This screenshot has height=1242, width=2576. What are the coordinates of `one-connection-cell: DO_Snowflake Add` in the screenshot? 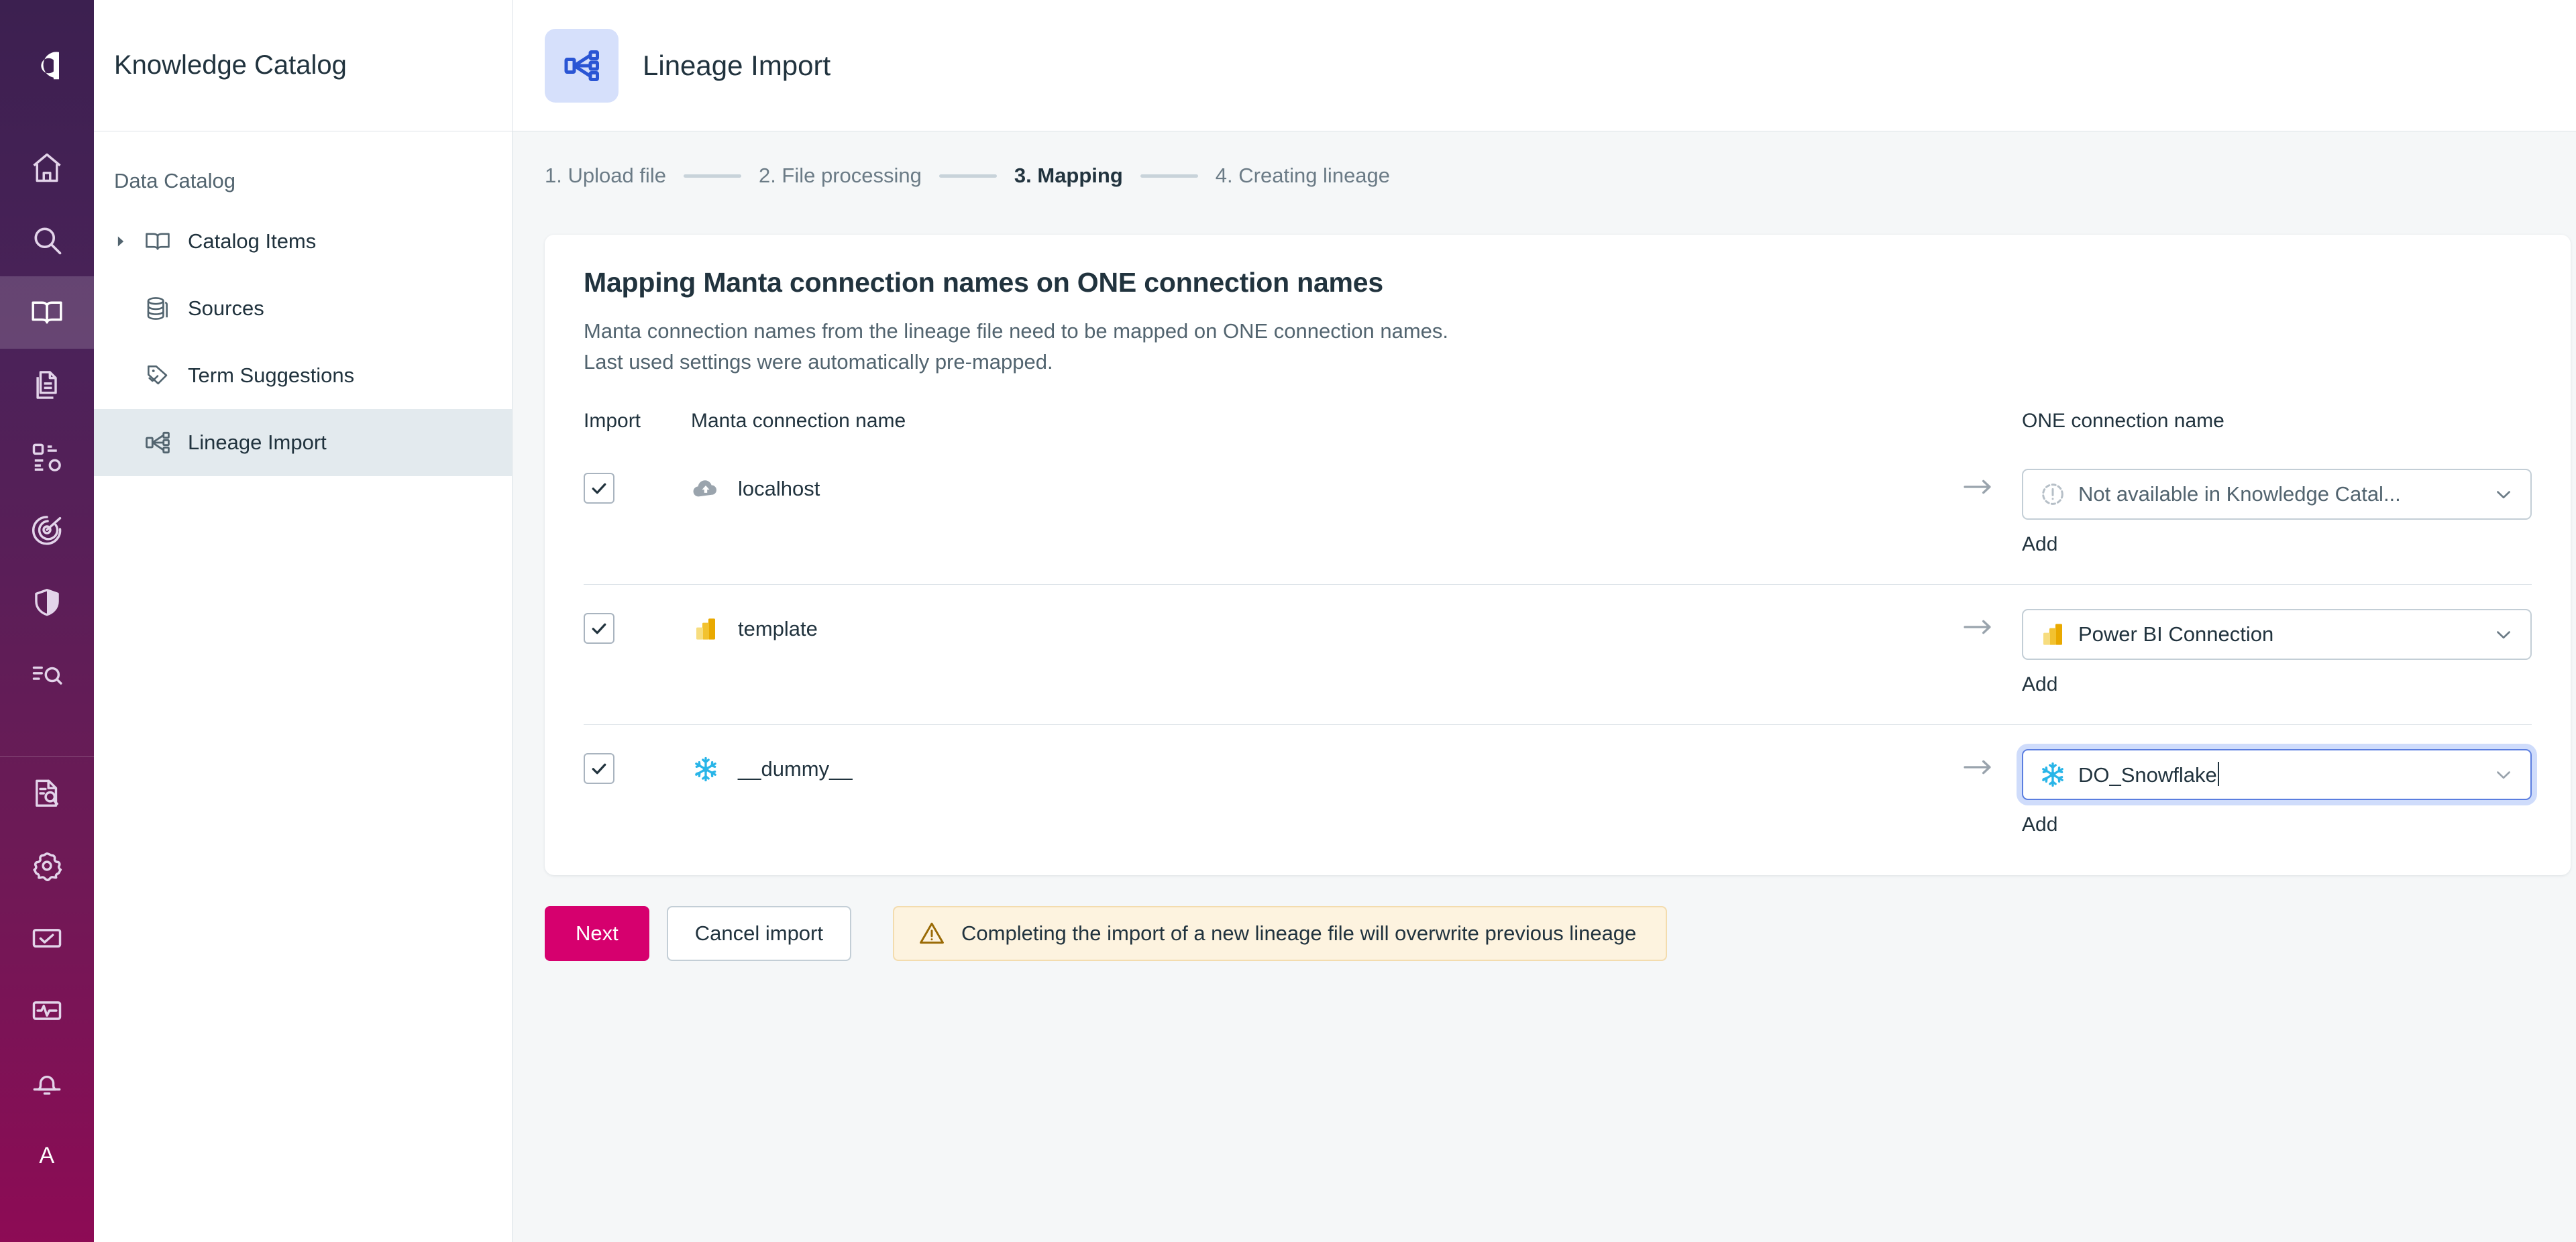 It's located at (2277, 792).